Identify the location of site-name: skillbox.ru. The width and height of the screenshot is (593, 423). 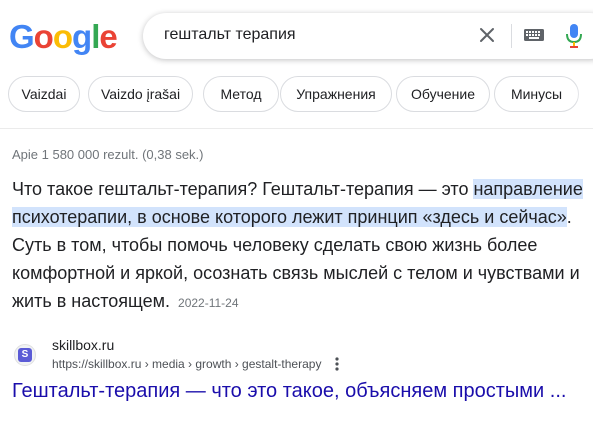
(83, 345).